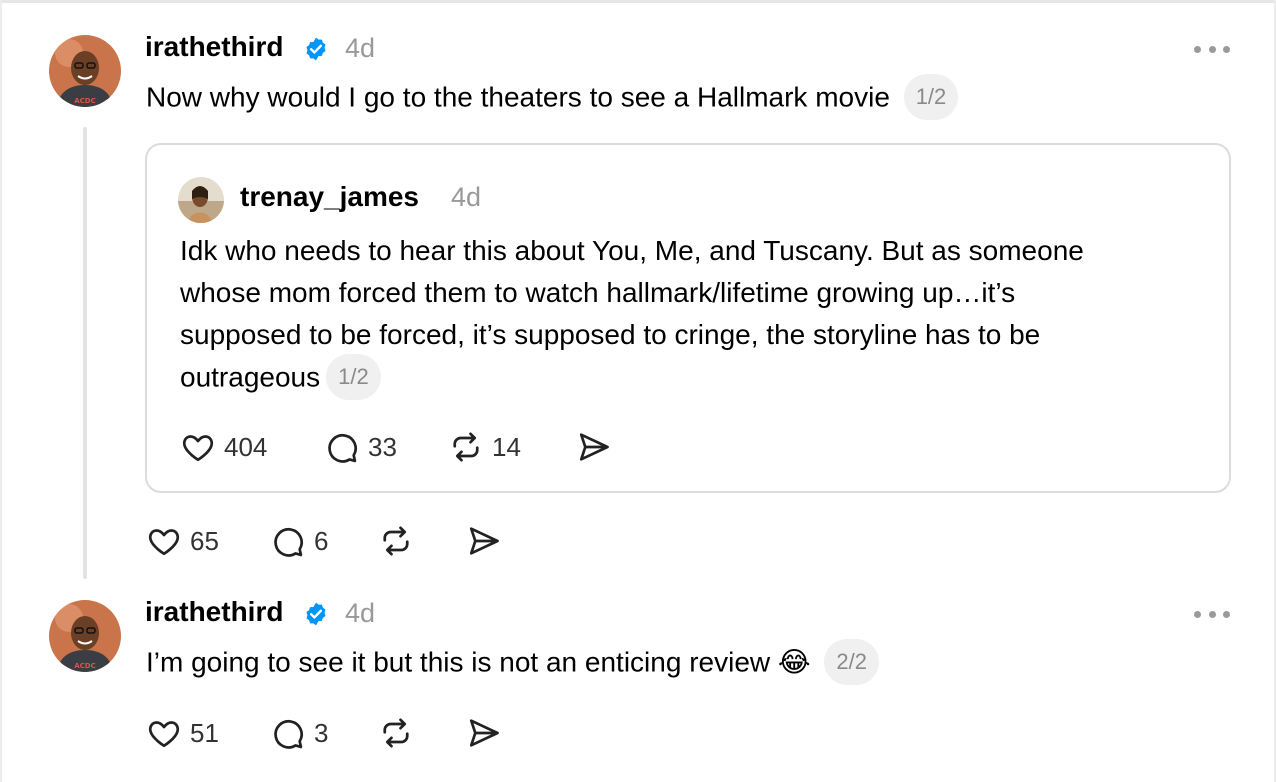 The image size is (1276, 782). I want to click on like-button: 65, so click(208, 541).